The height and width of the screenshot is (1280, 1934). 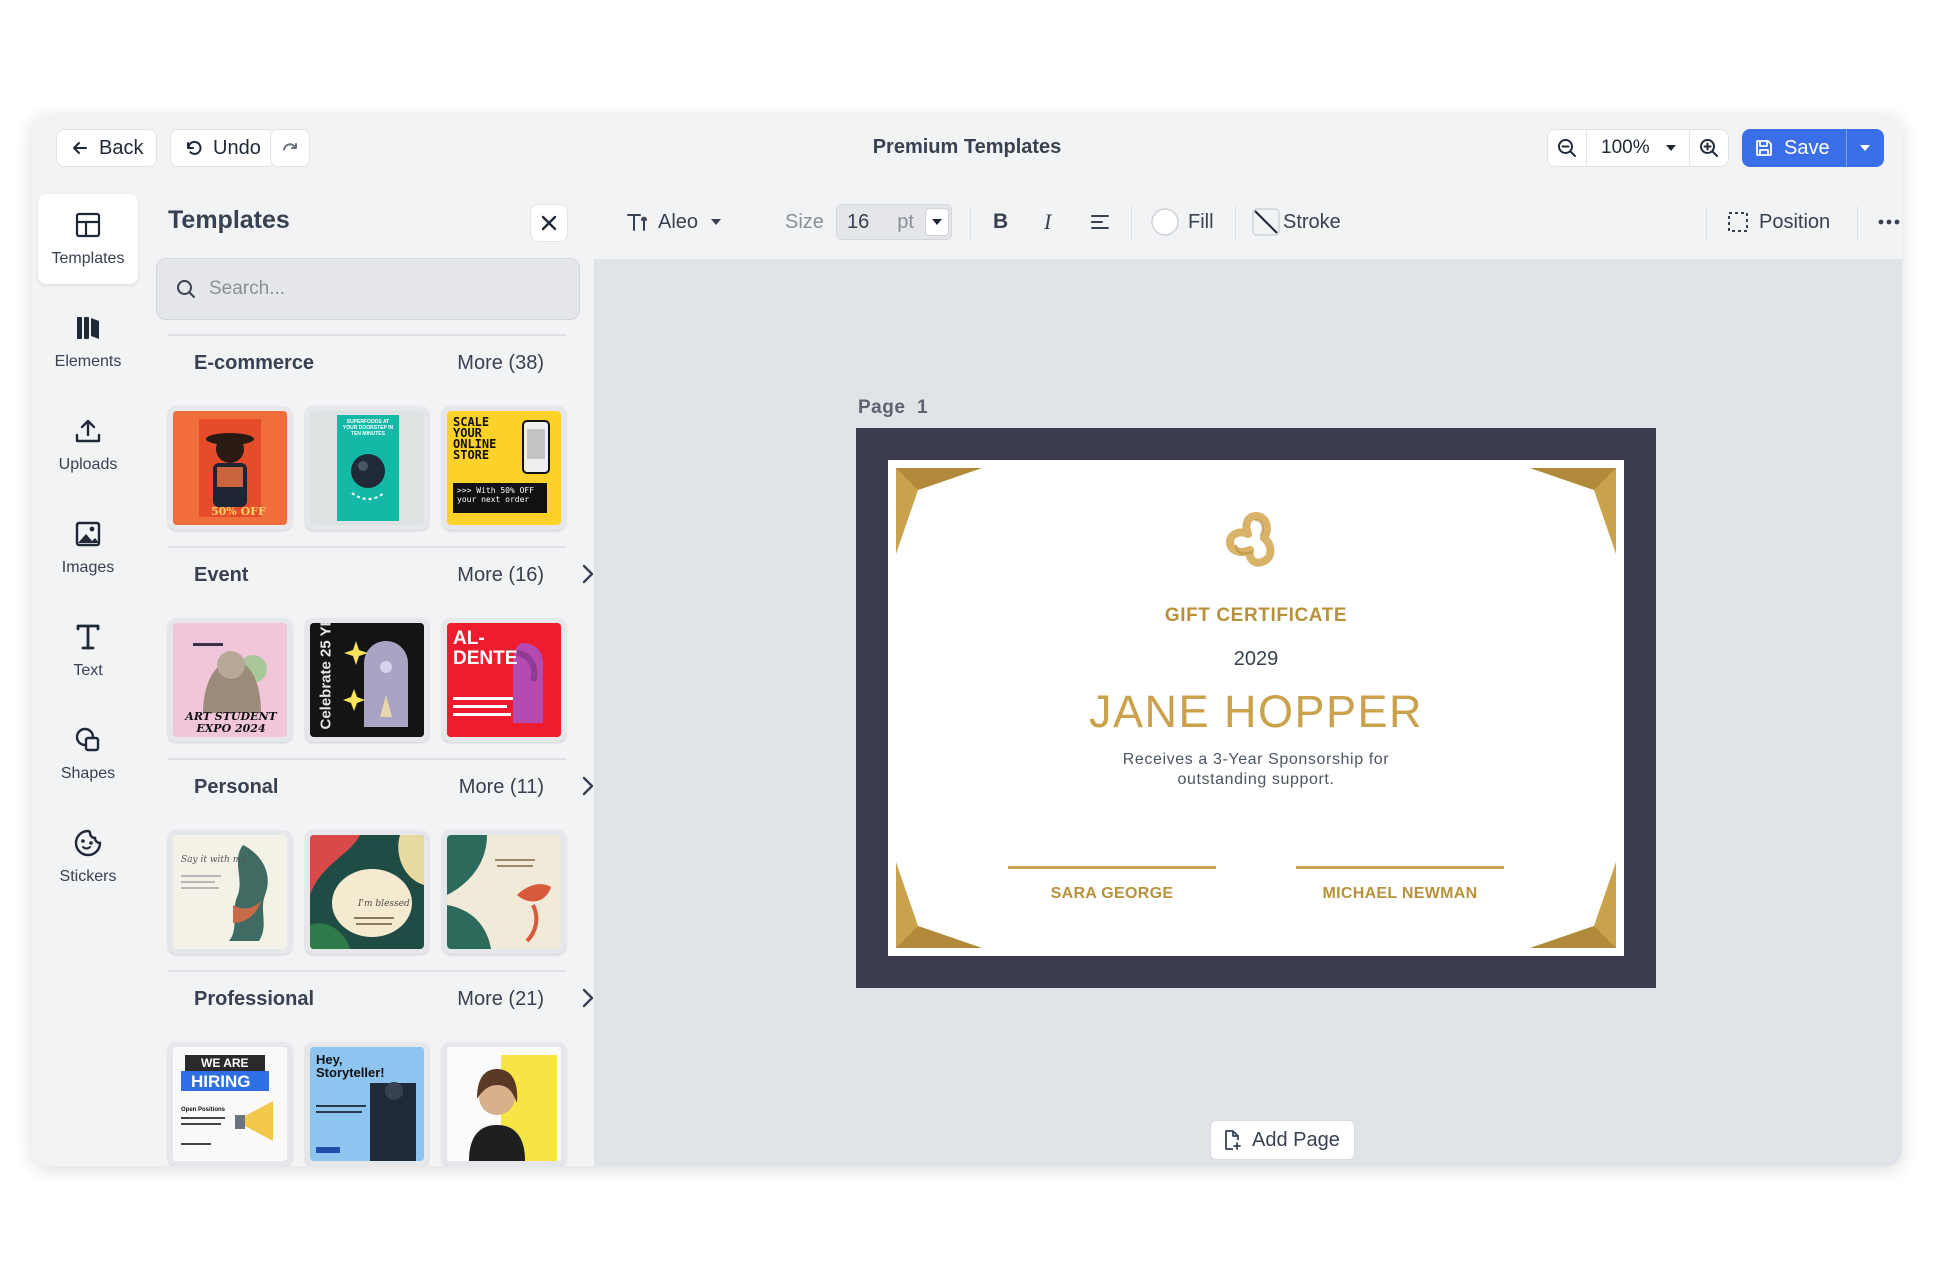 What do you see at coordinates (384, 904) in the screenshot?
I see `thumbnail-caption: I'm blessed` at bounding box center [384, 904].